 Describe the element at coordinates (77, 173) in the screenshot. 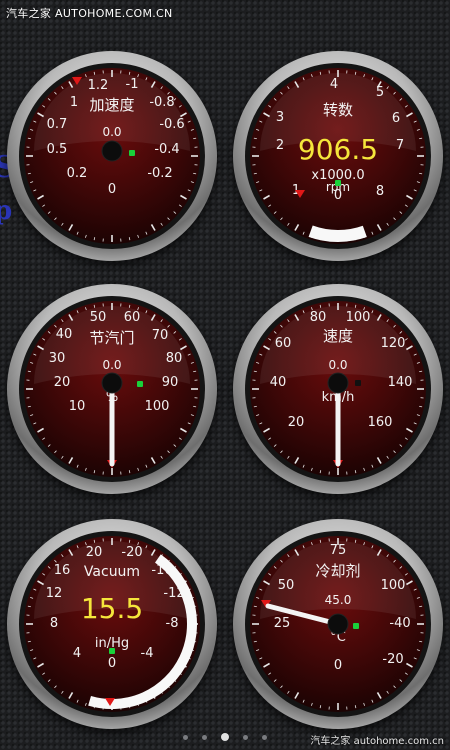

I see `tick-label: 0.2` at that location.